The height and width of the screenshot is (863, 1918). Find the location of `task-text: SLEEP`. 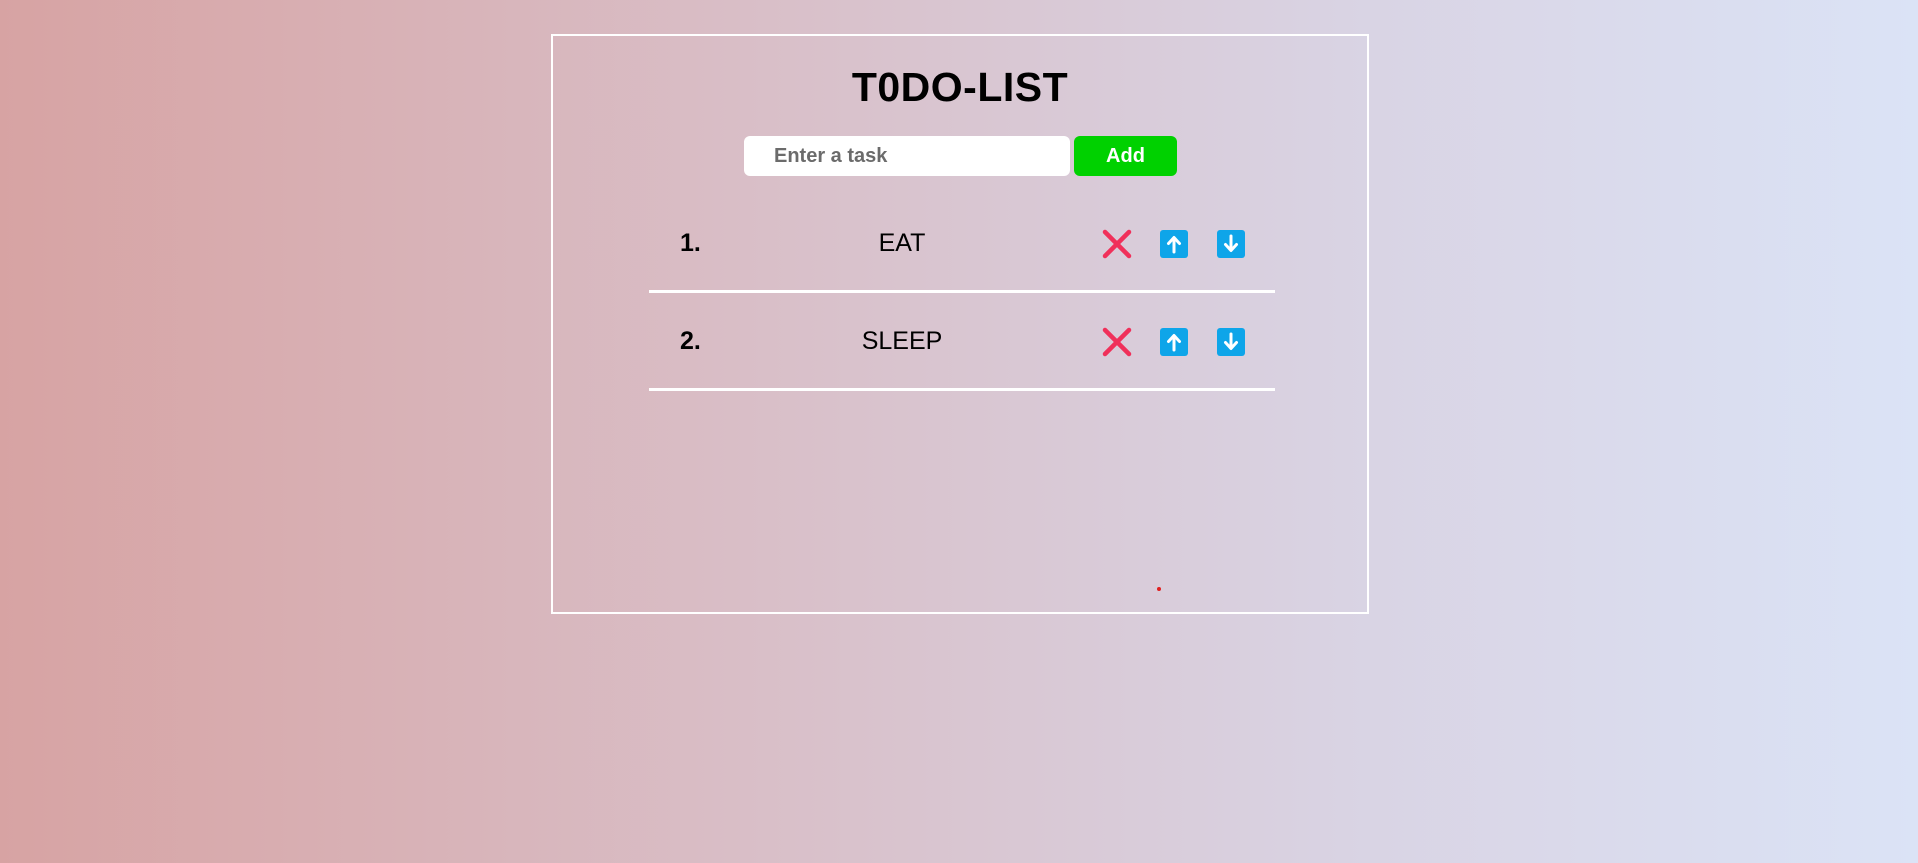

task-text: SLEEP is located at coordinates (902, 341).